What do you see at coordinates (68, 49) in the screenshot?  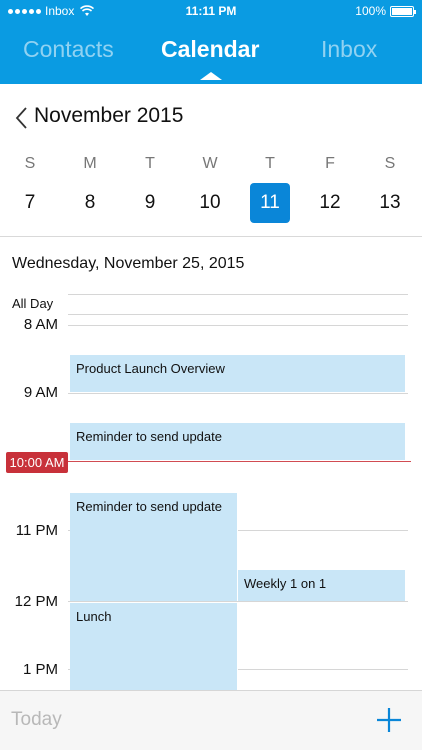 I see `tab-contacts: Contacts` at bounding box center [68, 49].